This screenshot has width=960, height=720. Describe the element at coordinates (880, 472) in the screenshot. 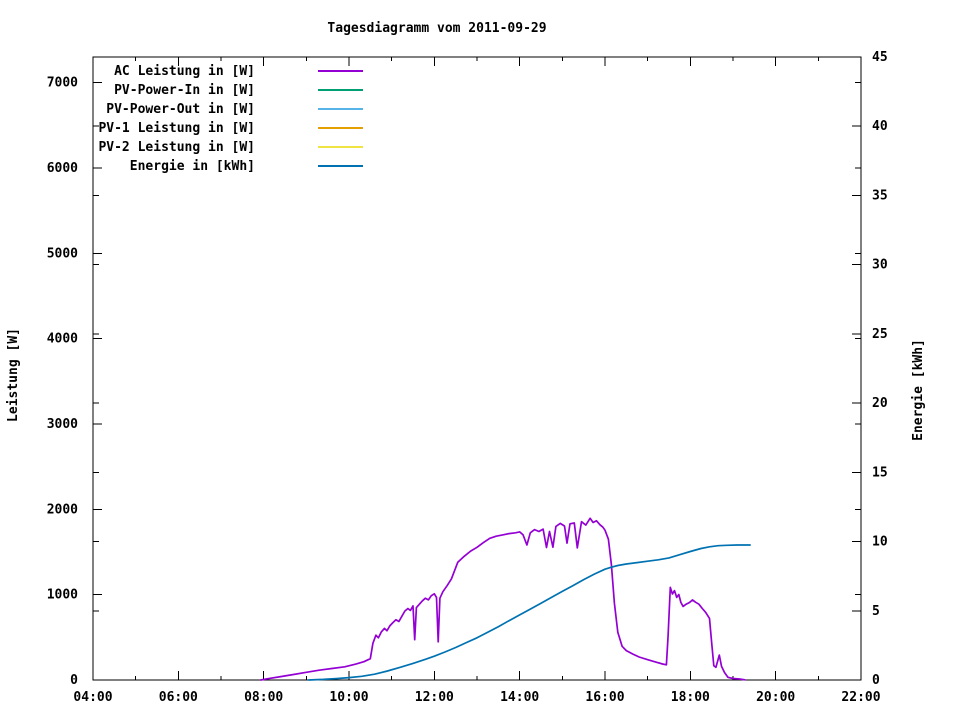

I see `y-right-tick-label: 15` at that location.